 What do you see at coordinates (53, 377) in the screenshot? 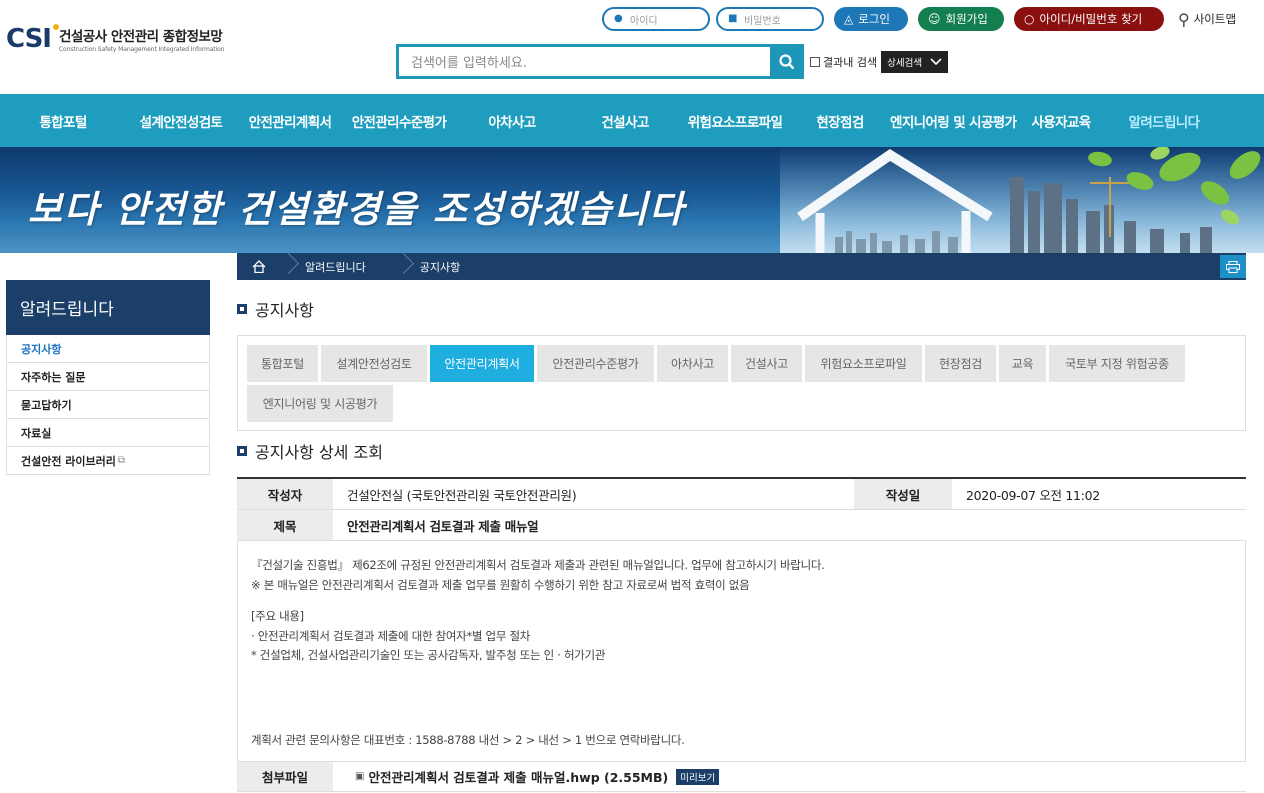
I see `side-nav-item-label: 자주하는 질문` at bounding box center [53, 377].